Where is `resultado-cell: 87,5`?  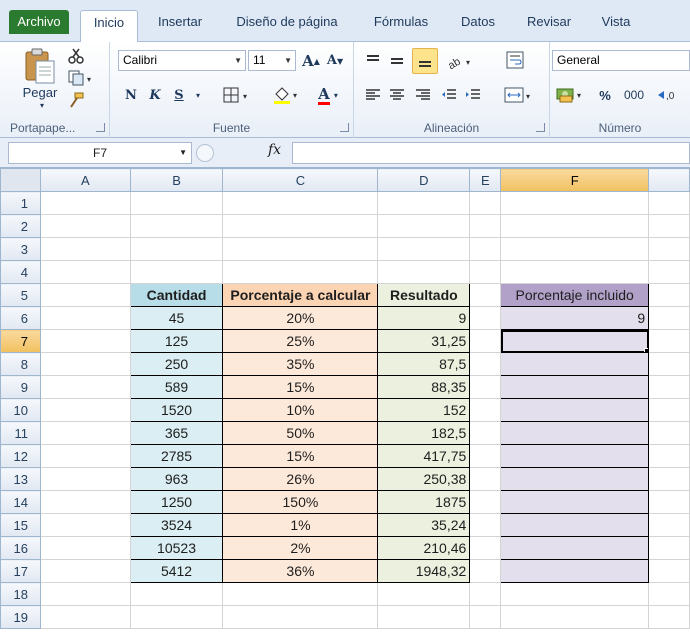 resultado-cell: 87,5 is located at coordinates (424, 364).